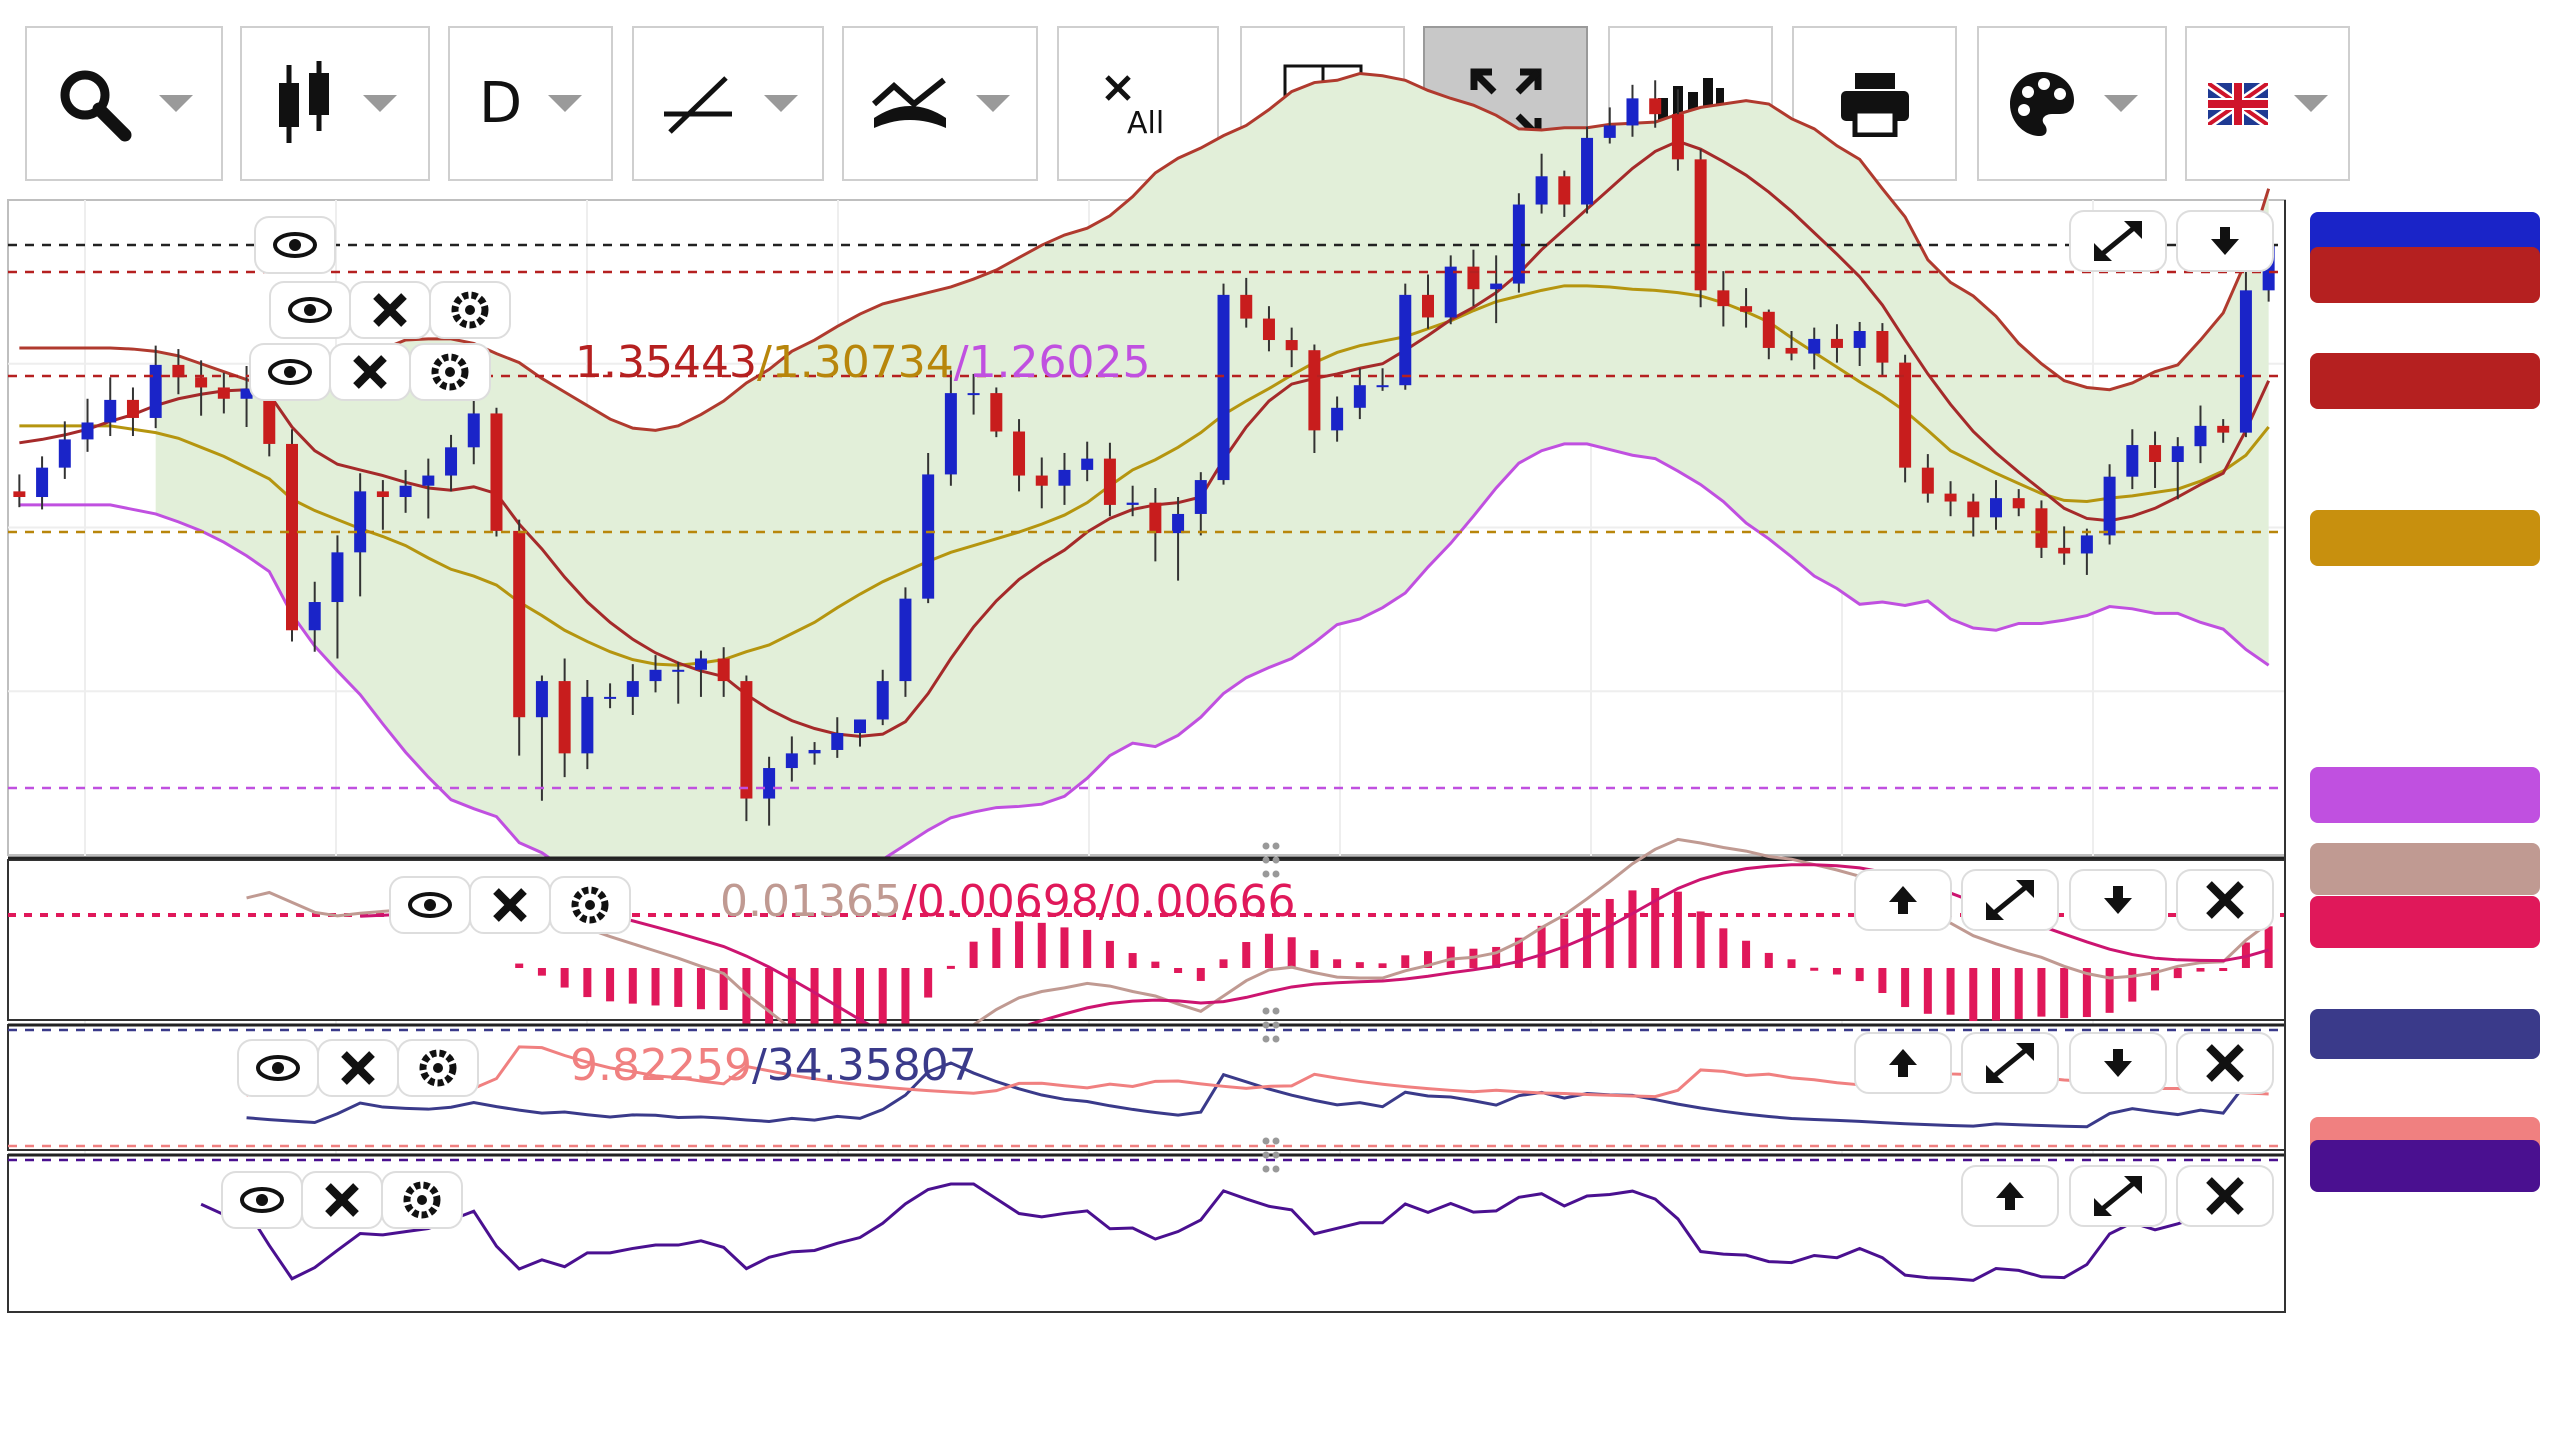  I want to click on toggle-visibility-button, so click(290, 372).